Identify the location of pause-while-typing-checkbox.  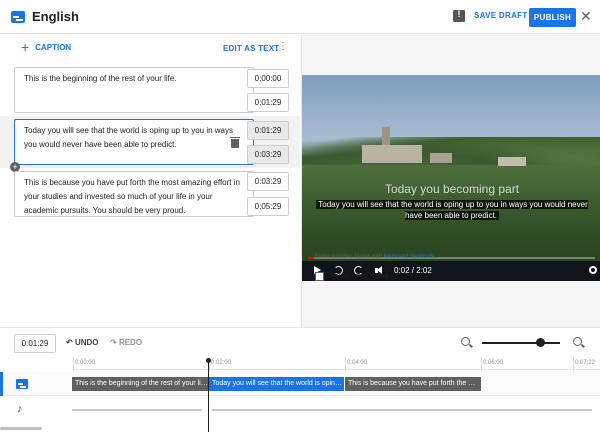
(319, 276).